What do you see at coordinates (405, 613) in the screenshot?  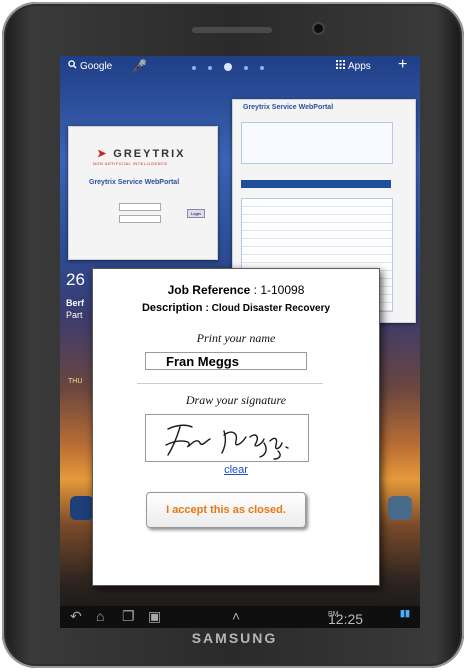 I see `signal-icon: ▮▮` at bounding box center [405, 613].